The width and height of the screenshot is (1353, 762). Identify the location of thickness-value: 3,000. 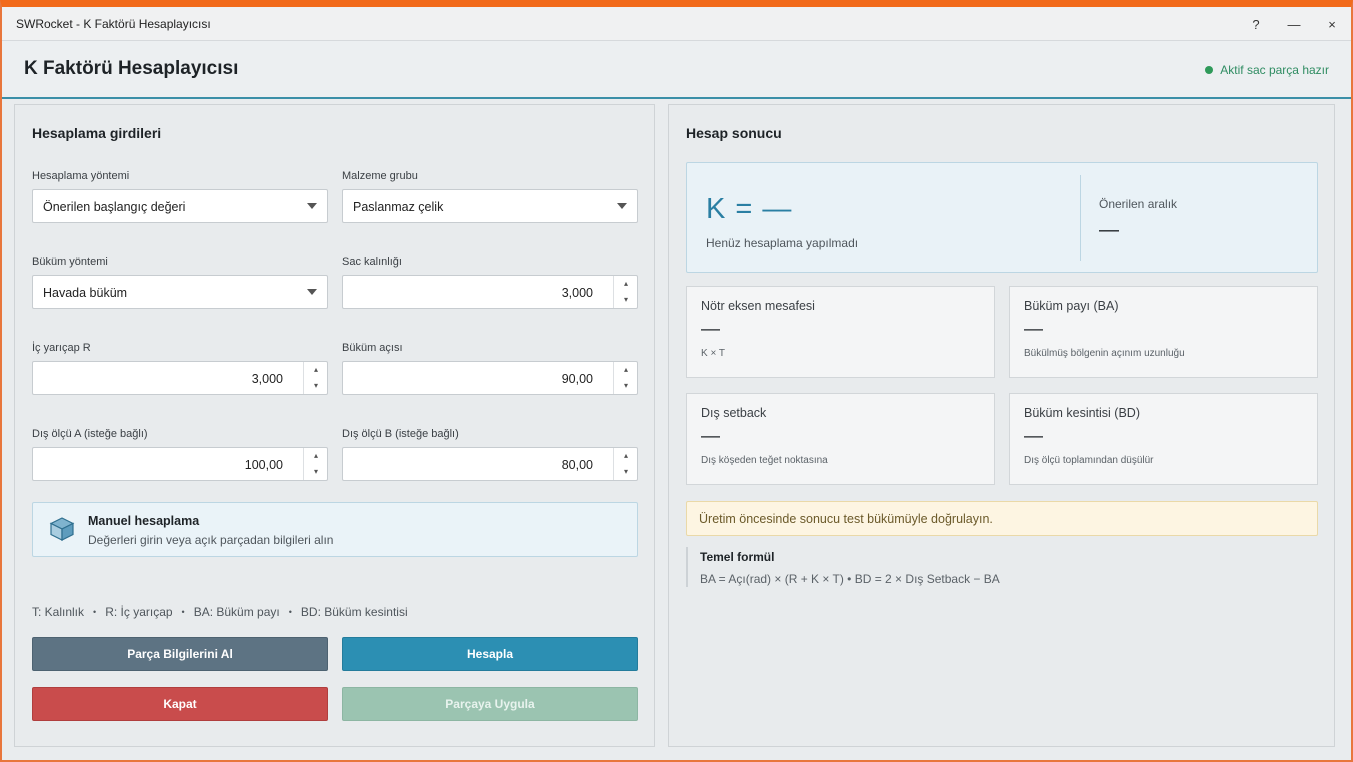
(577, 293).